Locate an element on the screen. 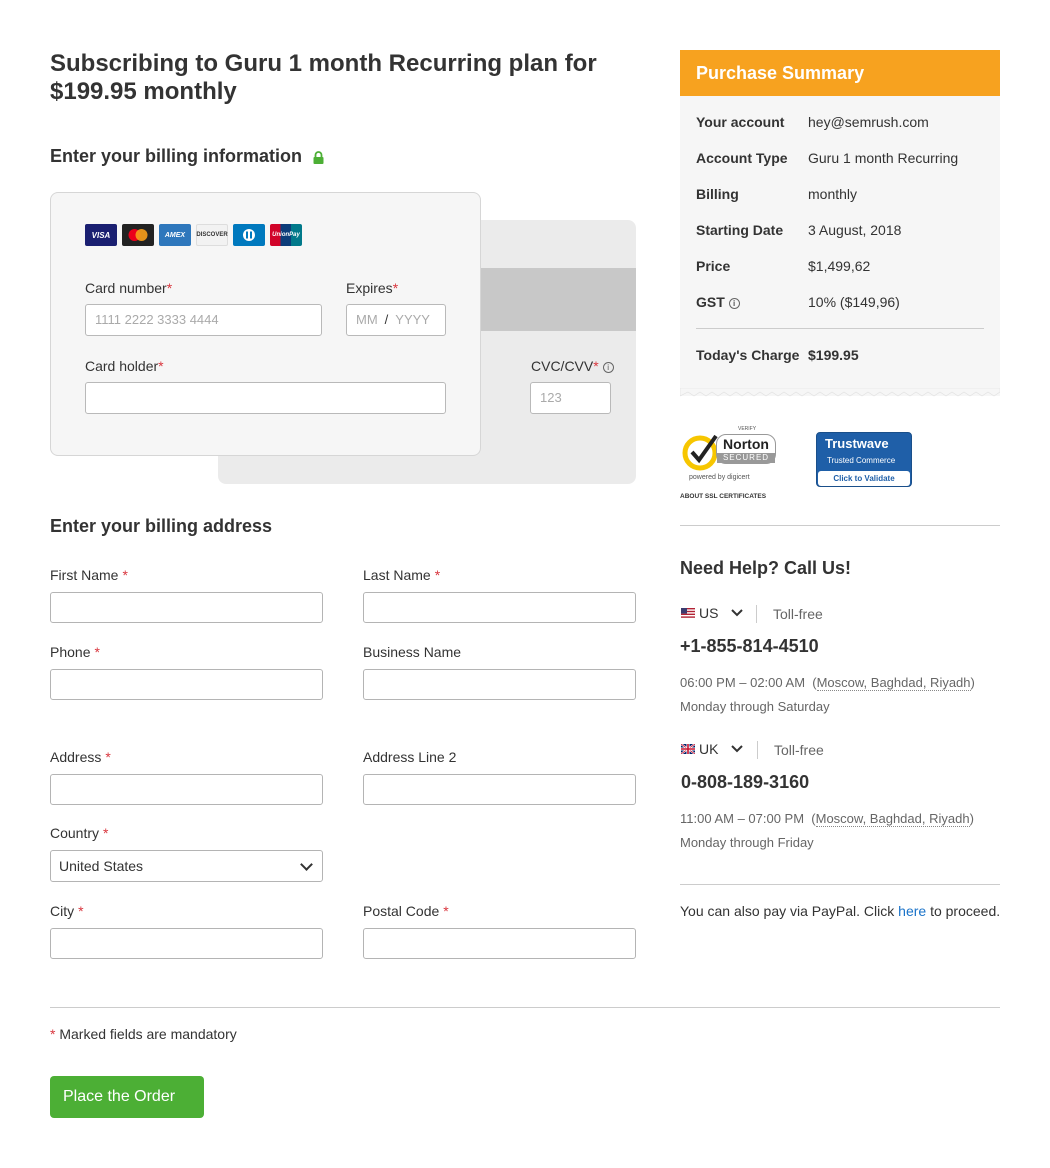 This screenshot has height=1168, width=1050. us-country-selector: US is located at coordinates (712, 613).